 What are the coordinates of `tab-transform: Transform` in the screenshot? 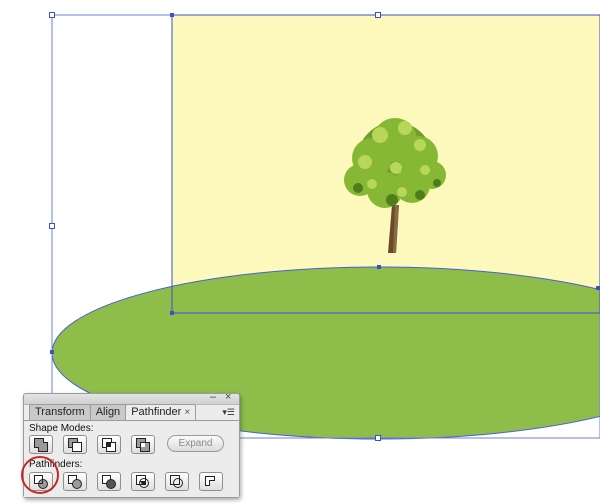 It's located at (60, 412).